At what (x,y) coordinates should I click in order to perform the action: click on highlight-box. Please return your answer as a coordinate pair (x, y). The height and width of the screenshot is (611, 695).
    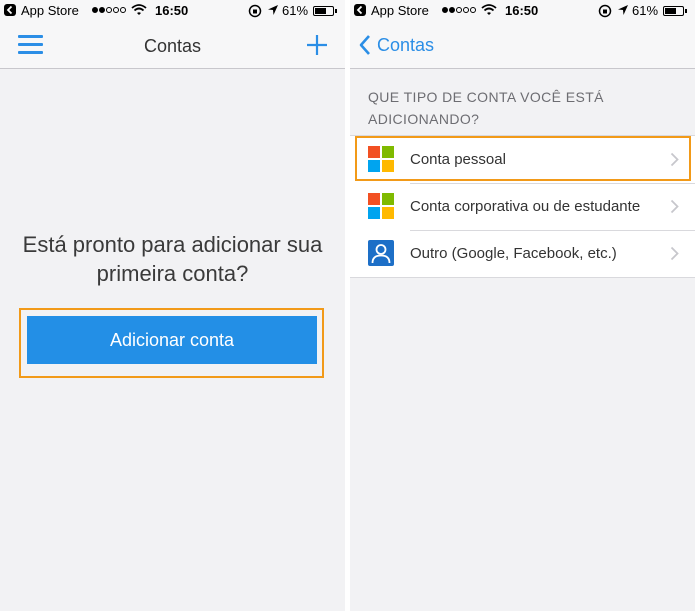
    Looking at the image, I should click on (523, 158).